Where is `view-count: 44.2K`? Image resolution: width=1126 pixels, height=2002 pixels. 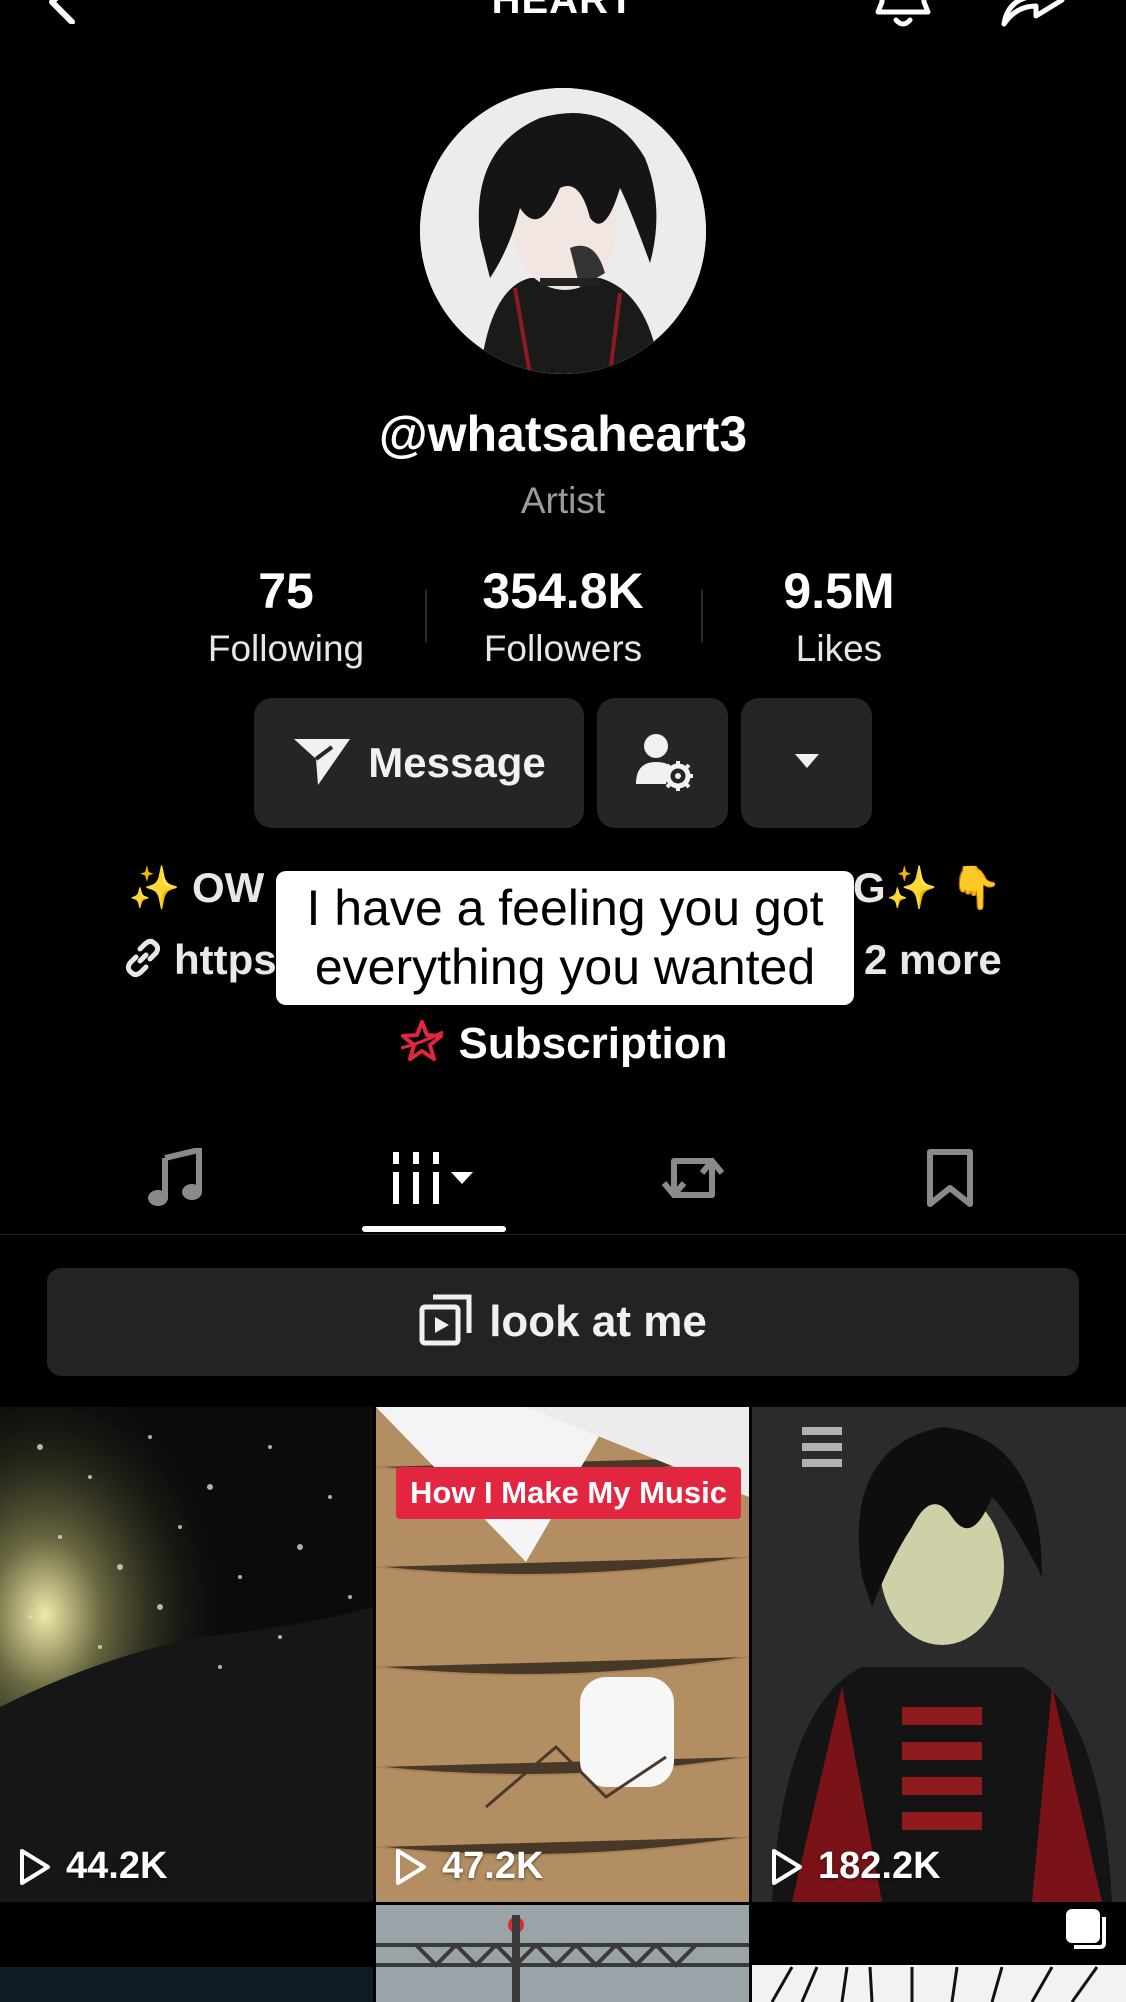 view-count: 44.2K is located at coordinates (92, 1866).